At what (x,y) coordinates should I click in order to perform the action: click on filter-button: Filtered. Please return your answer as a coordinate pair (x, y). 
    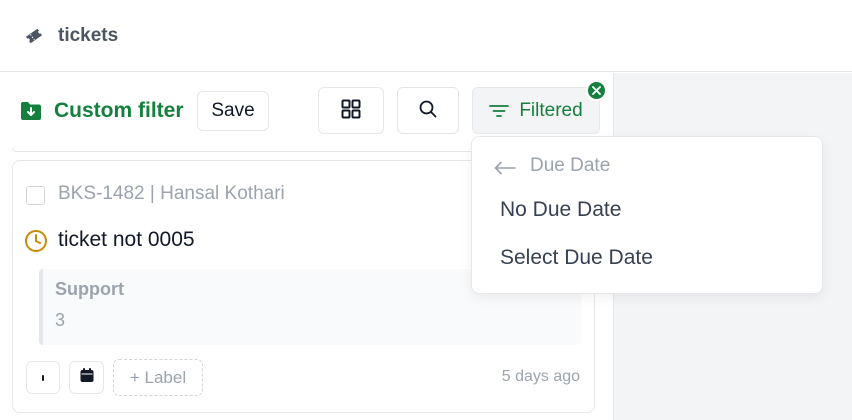
    Looking at the image, I should click on (536, 110).